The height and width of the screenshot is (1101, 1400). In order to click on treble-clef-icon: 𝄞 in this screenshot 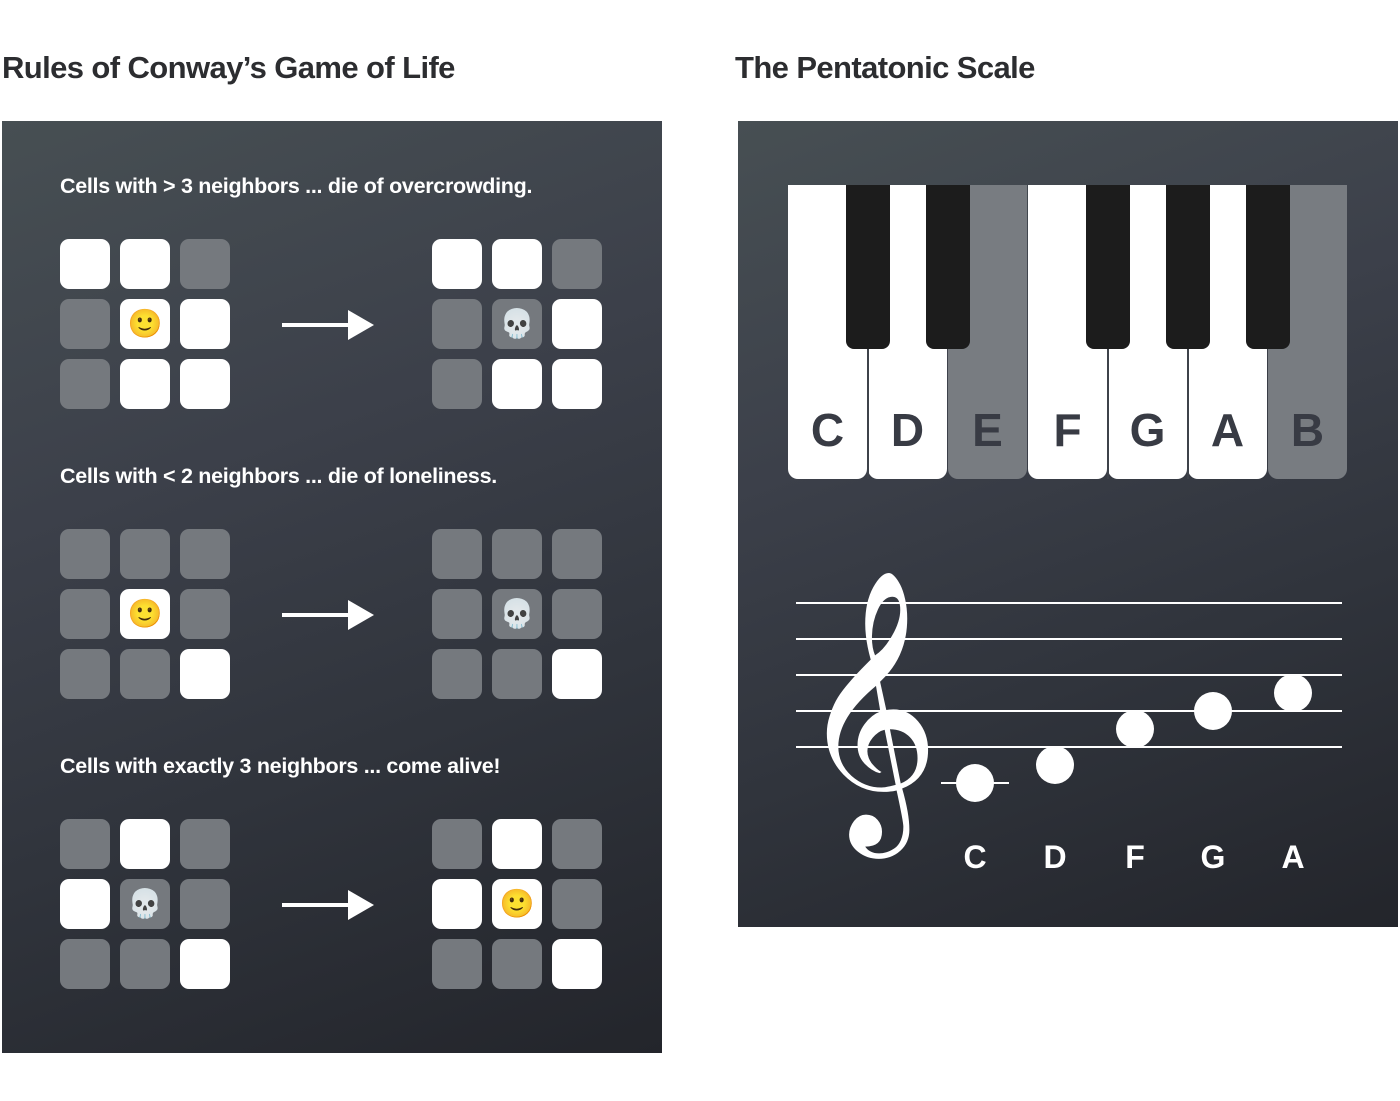, I will do `click(869, 712)`.